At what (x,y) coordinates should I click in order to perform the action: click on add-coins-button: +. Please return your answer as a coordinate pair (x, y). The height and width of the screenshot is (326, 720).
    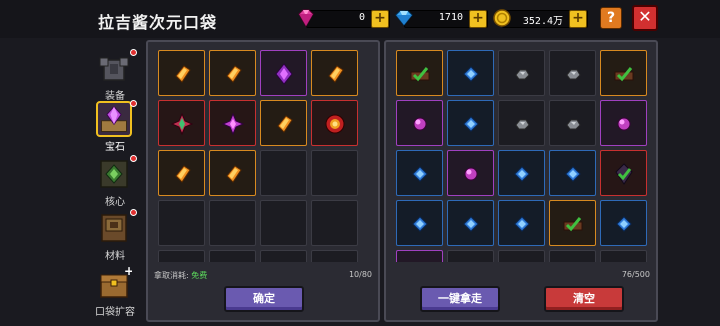
    Looking at the image, I should click on (578, 19).